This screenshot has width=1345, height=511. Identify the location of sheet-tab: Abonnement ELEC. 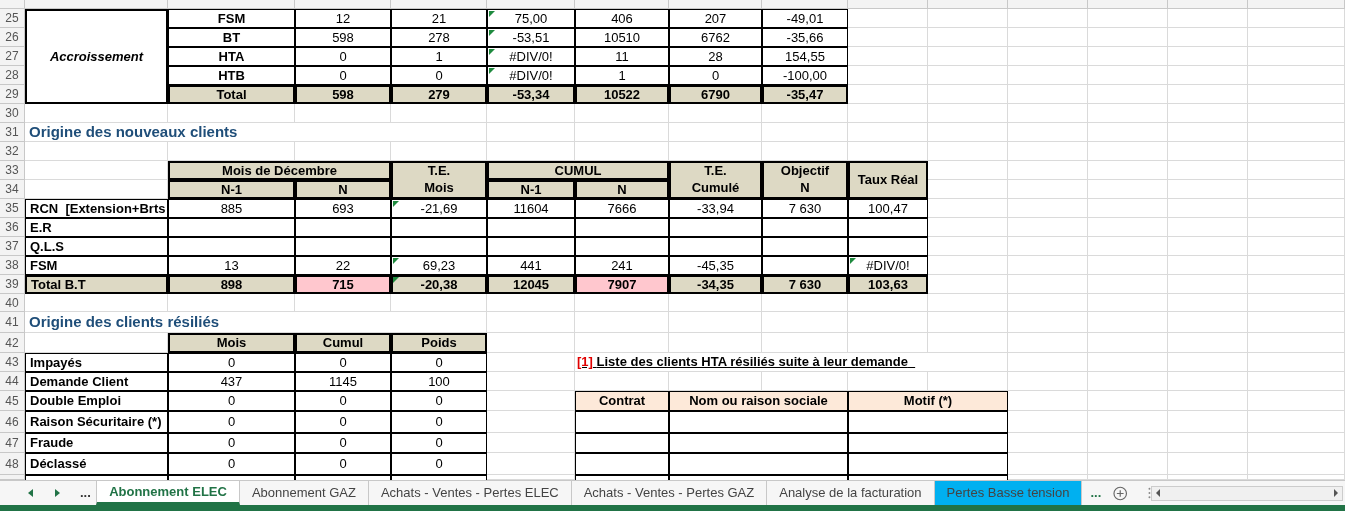
(168, 493).